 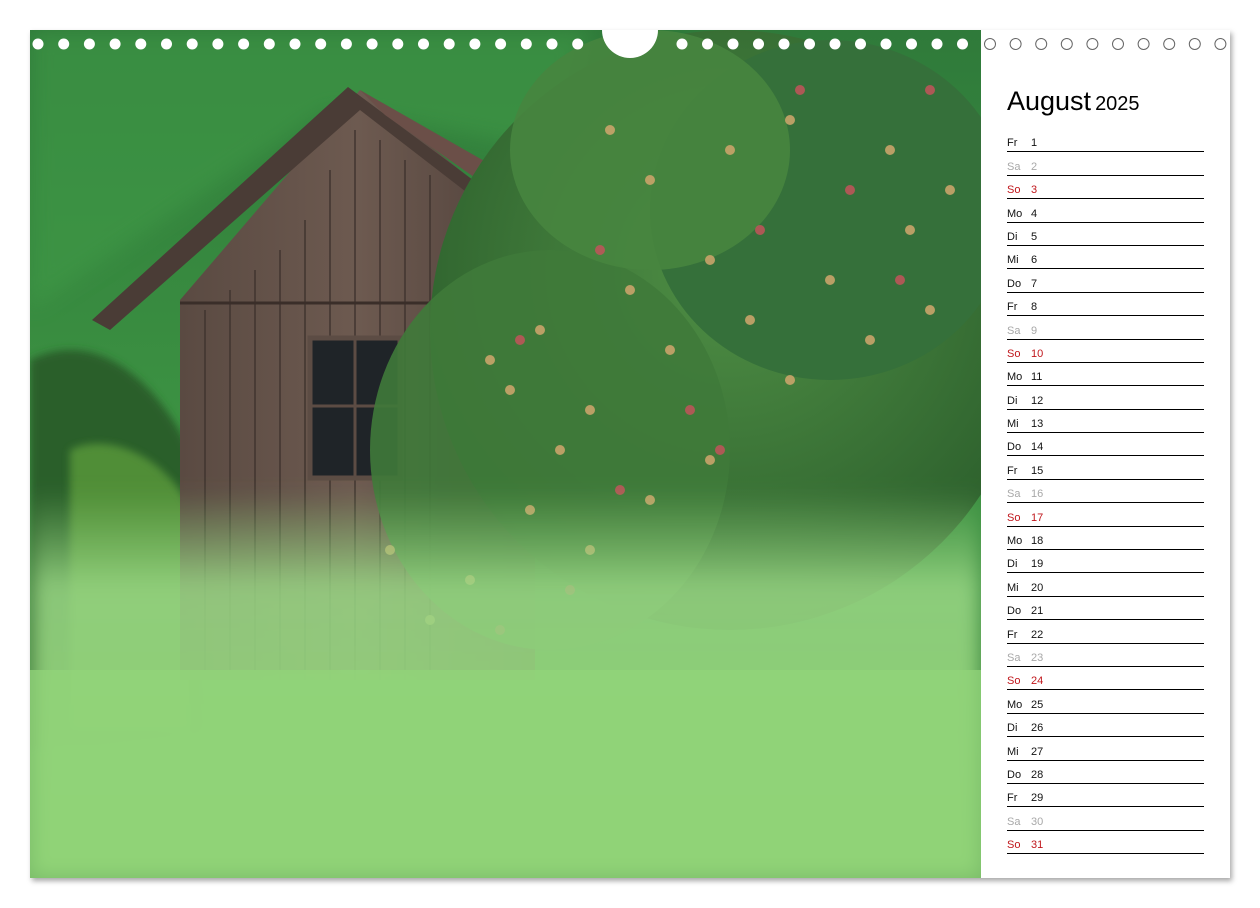 I want to click on day-number: 3, so click(x=1034, y=190).